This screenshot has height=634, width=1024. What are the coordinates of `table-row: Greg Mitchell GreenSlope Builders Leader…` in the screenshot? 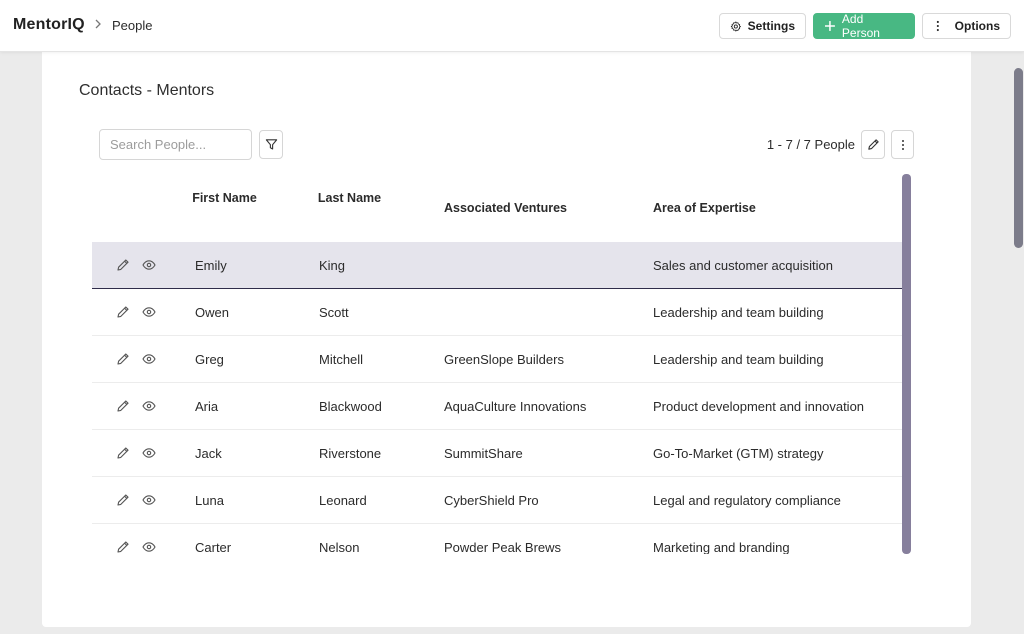 It's located at (497, 359).